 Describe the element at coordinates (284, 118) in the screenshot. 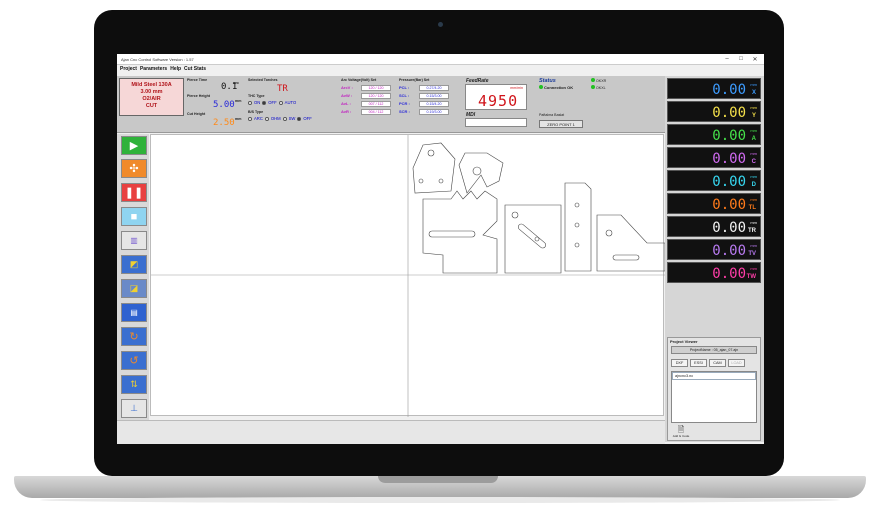

I see `bs-sw-radio` at that location.